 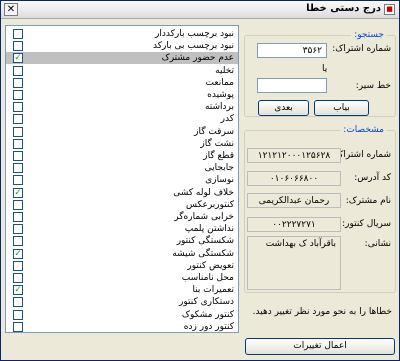 I want to click on list-item: کنتور مشکوک, so click(x=122, y=315).